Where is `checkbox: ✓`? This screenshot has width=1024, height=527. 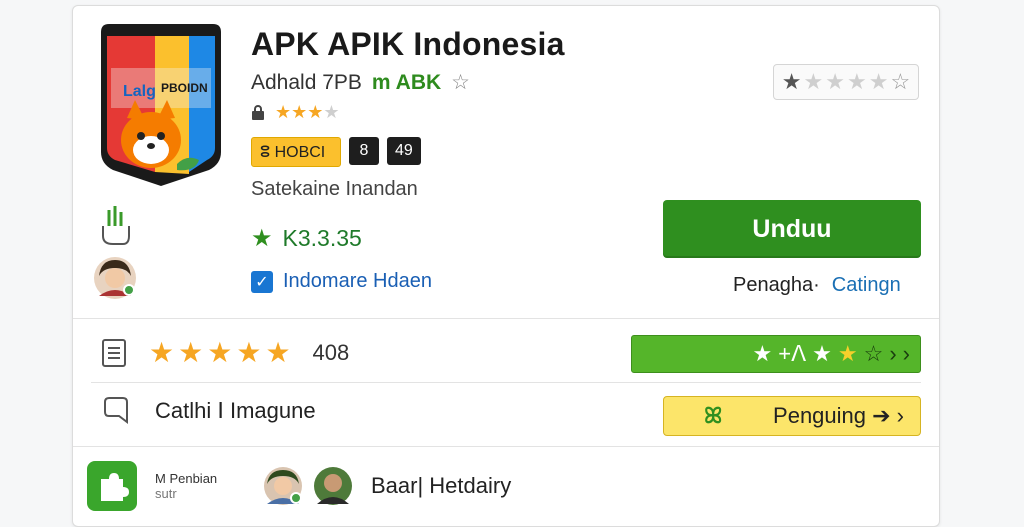
checkbox: ✓ is located at coordinates (262, 281).